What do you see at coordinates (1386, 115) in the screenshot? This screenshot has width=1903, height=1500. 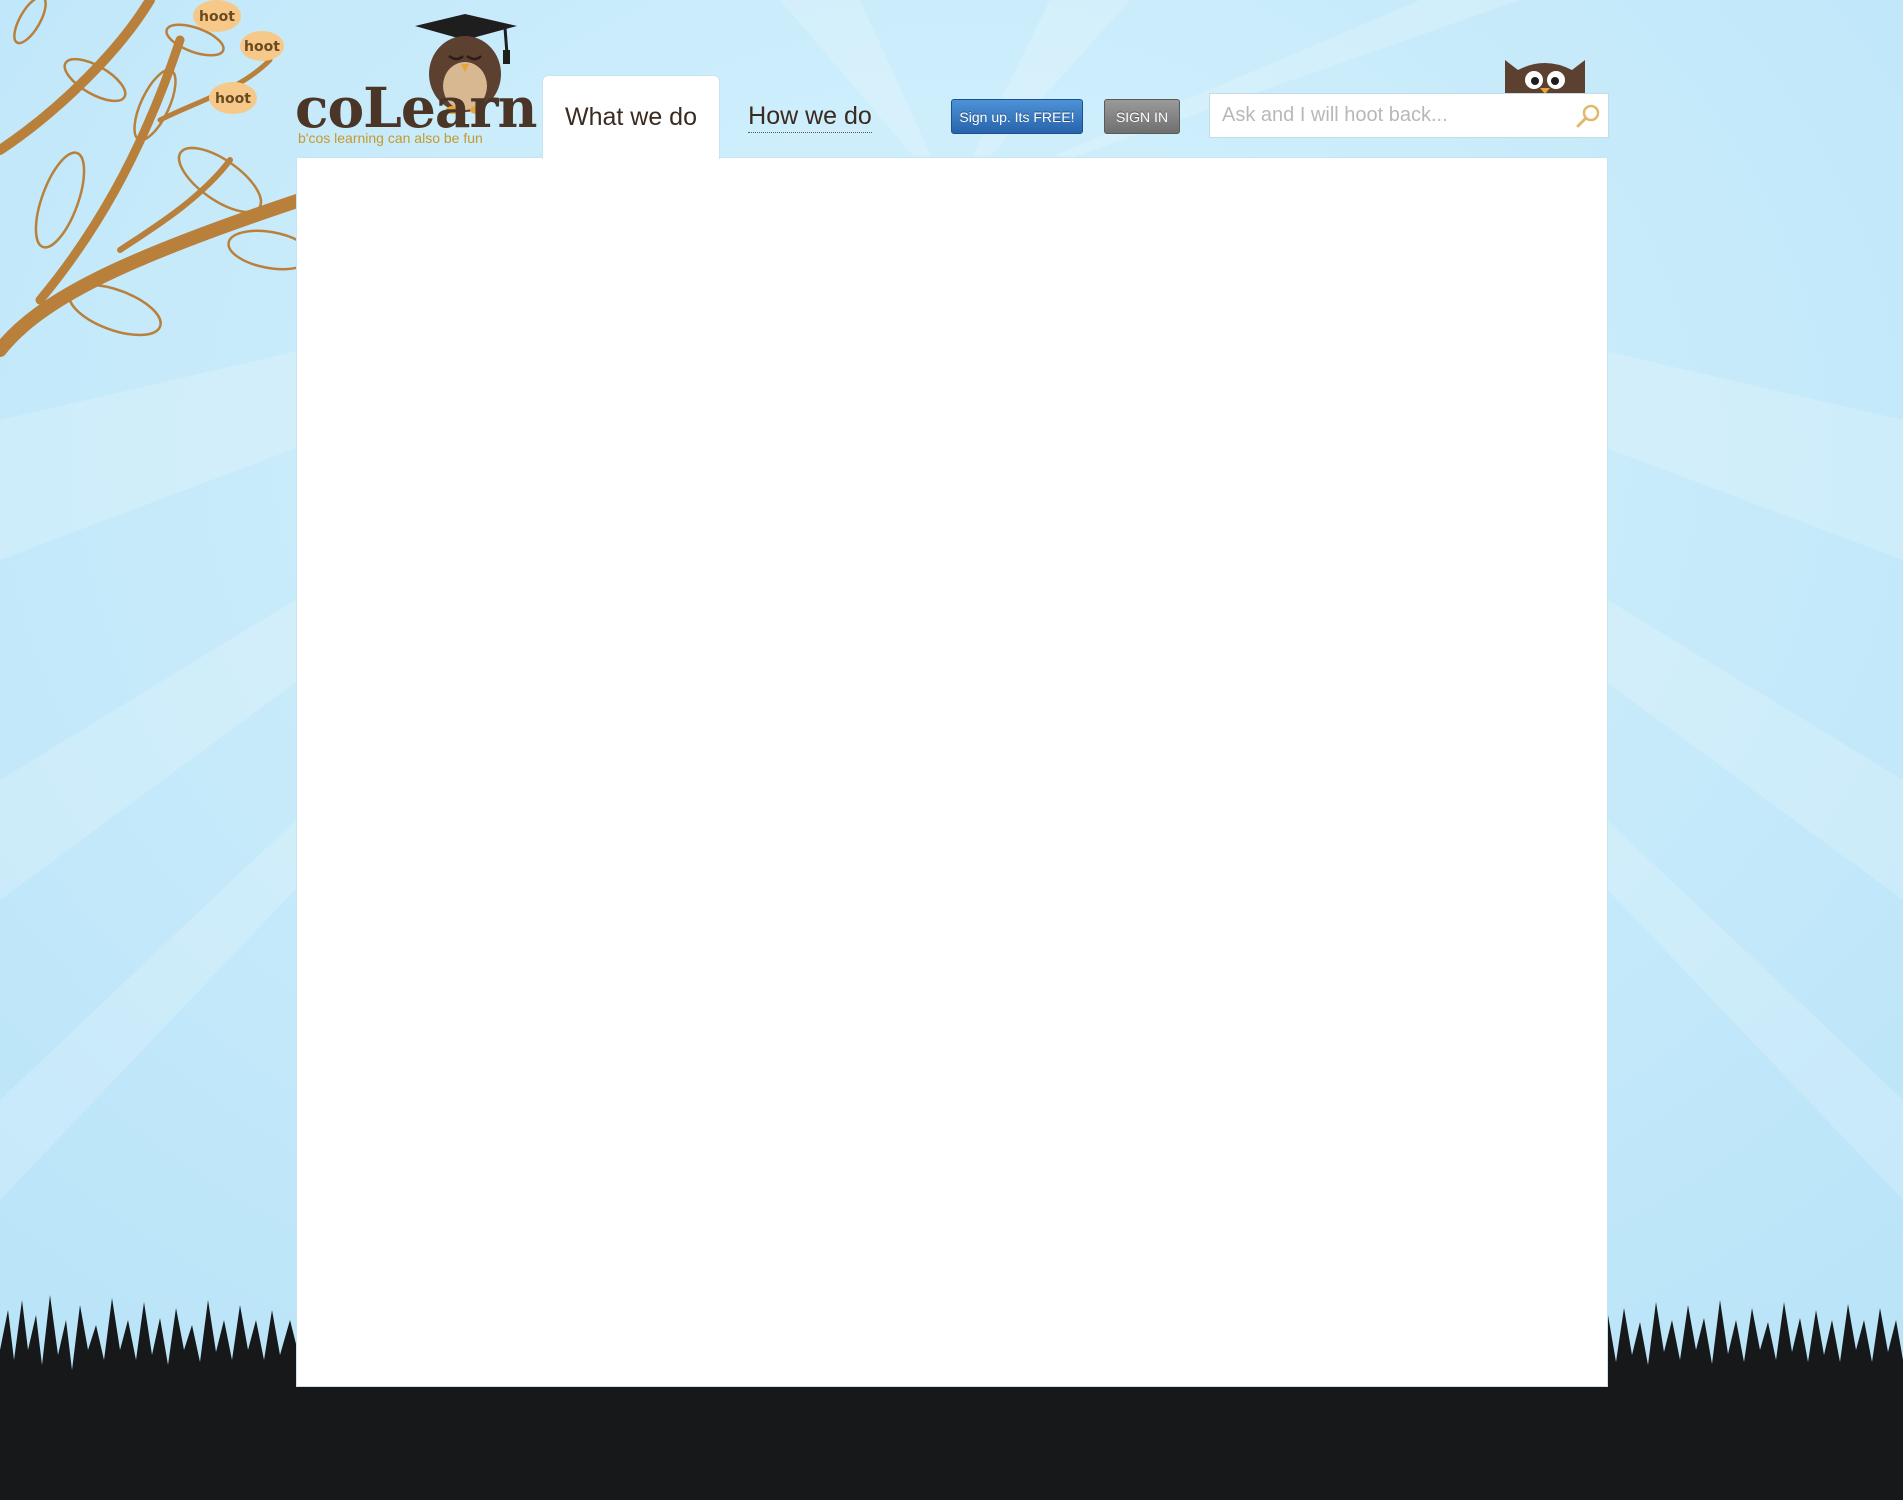 I see `search-input` at bounding box center [1386, 115].